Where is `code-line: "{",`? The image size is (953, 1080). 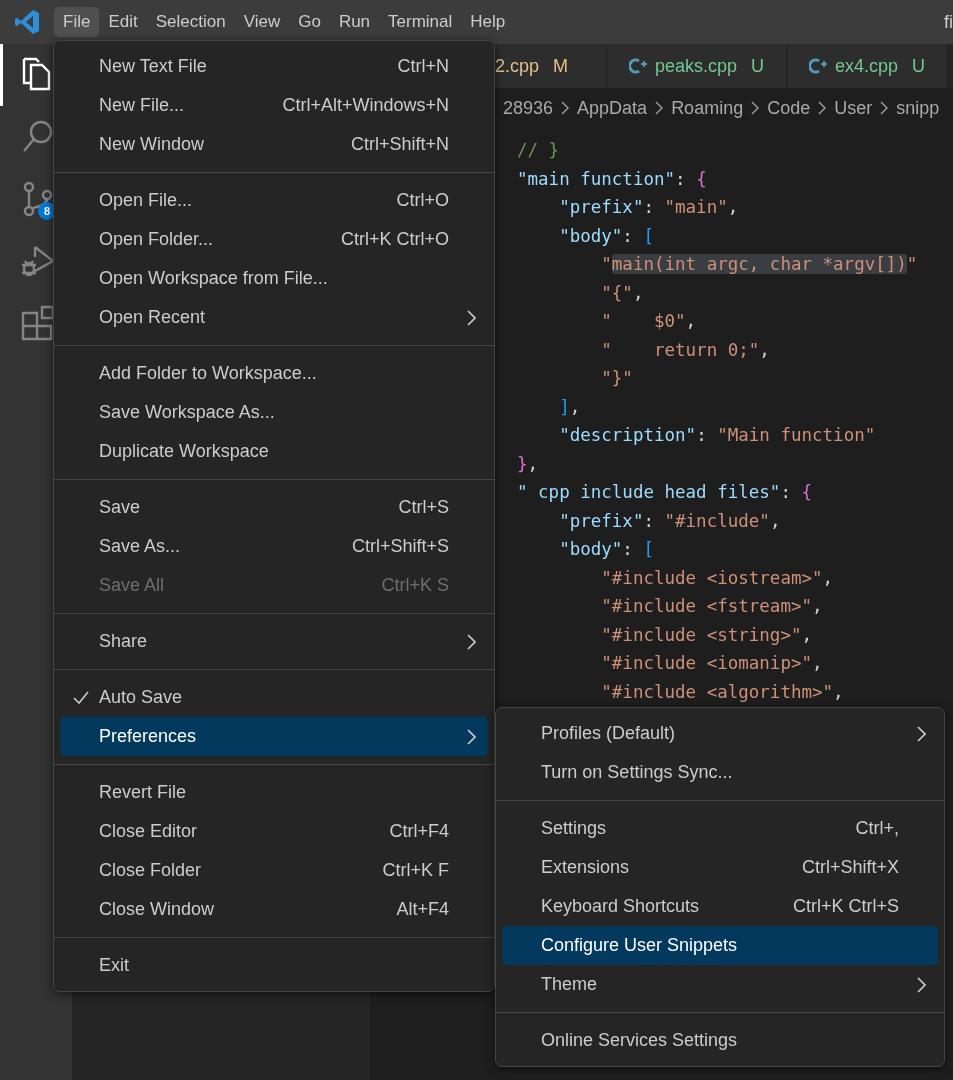 code-line: "{", is located at coordinates (622, 293).